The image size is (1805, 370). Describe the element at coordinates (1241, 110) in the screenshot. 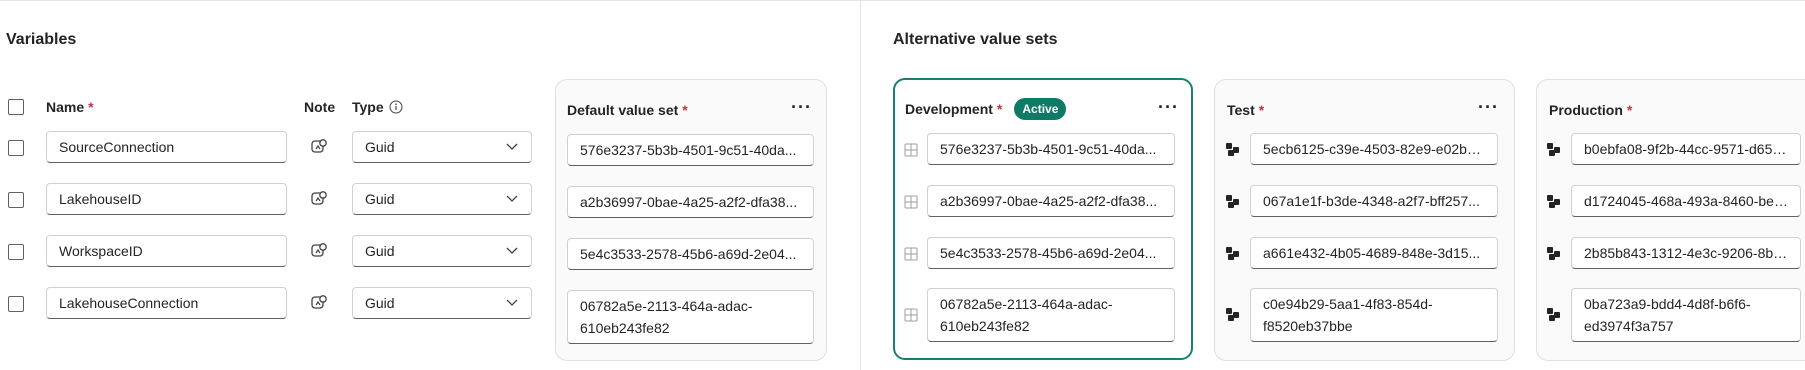

I see `test-title-label: Test` at that location.